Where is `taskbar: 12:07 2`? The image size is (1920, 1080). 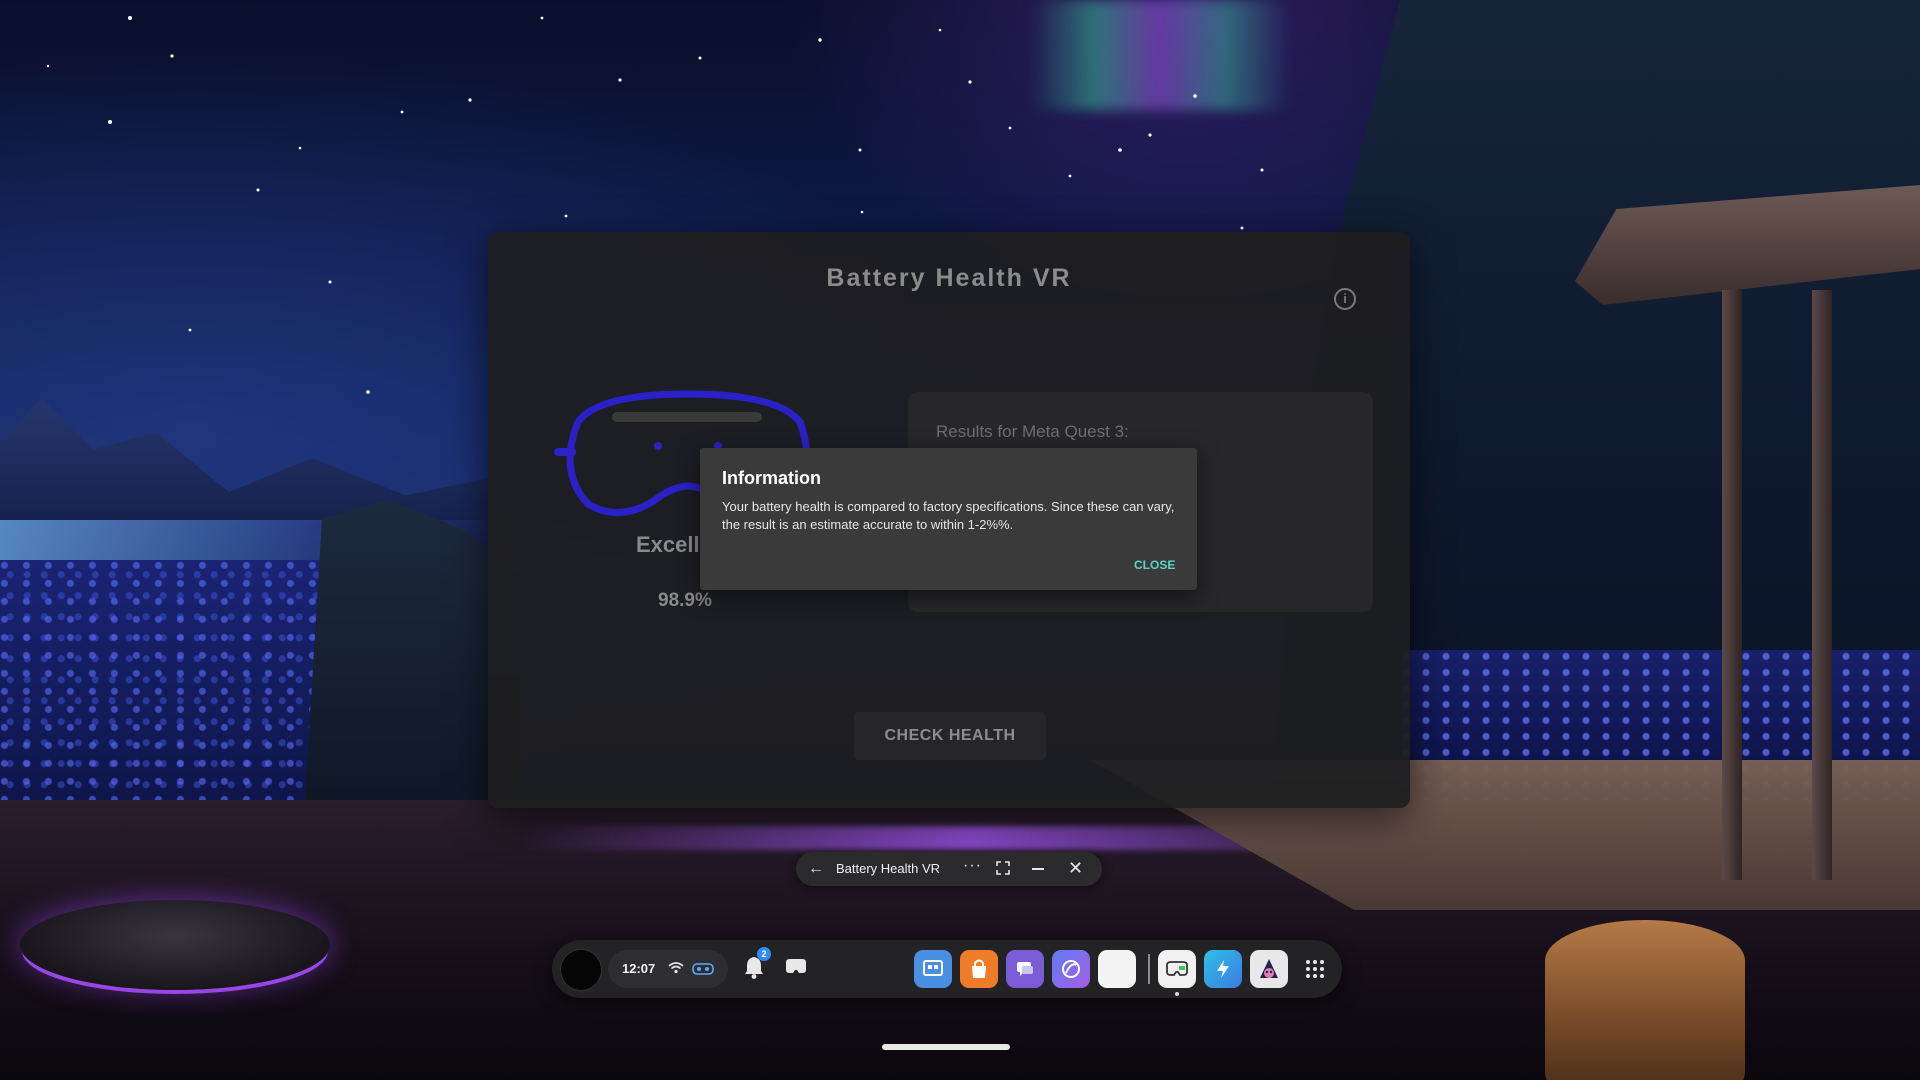 taskbar: 12:07 2 is located at coordinates (947, 969).